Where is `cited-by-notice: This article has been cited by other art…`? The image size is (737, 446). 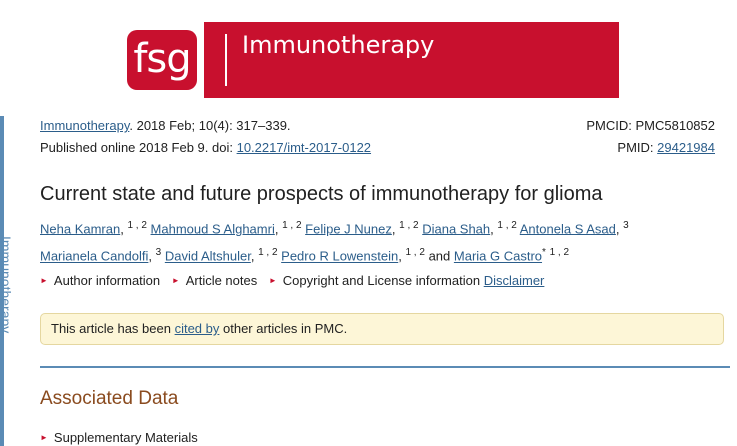 cited-by-notice: This article has been cited by other art… is located at coordinates (382, 329).